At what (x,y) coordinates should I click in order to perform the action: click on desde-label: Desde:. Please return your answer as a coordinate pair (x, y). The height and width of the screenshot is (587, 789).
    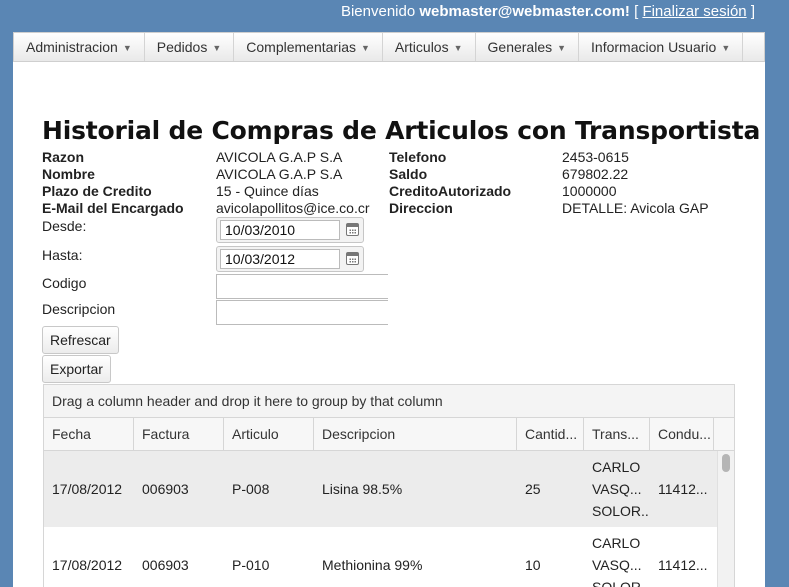
    Looking at the image, I should click on (64, 226).